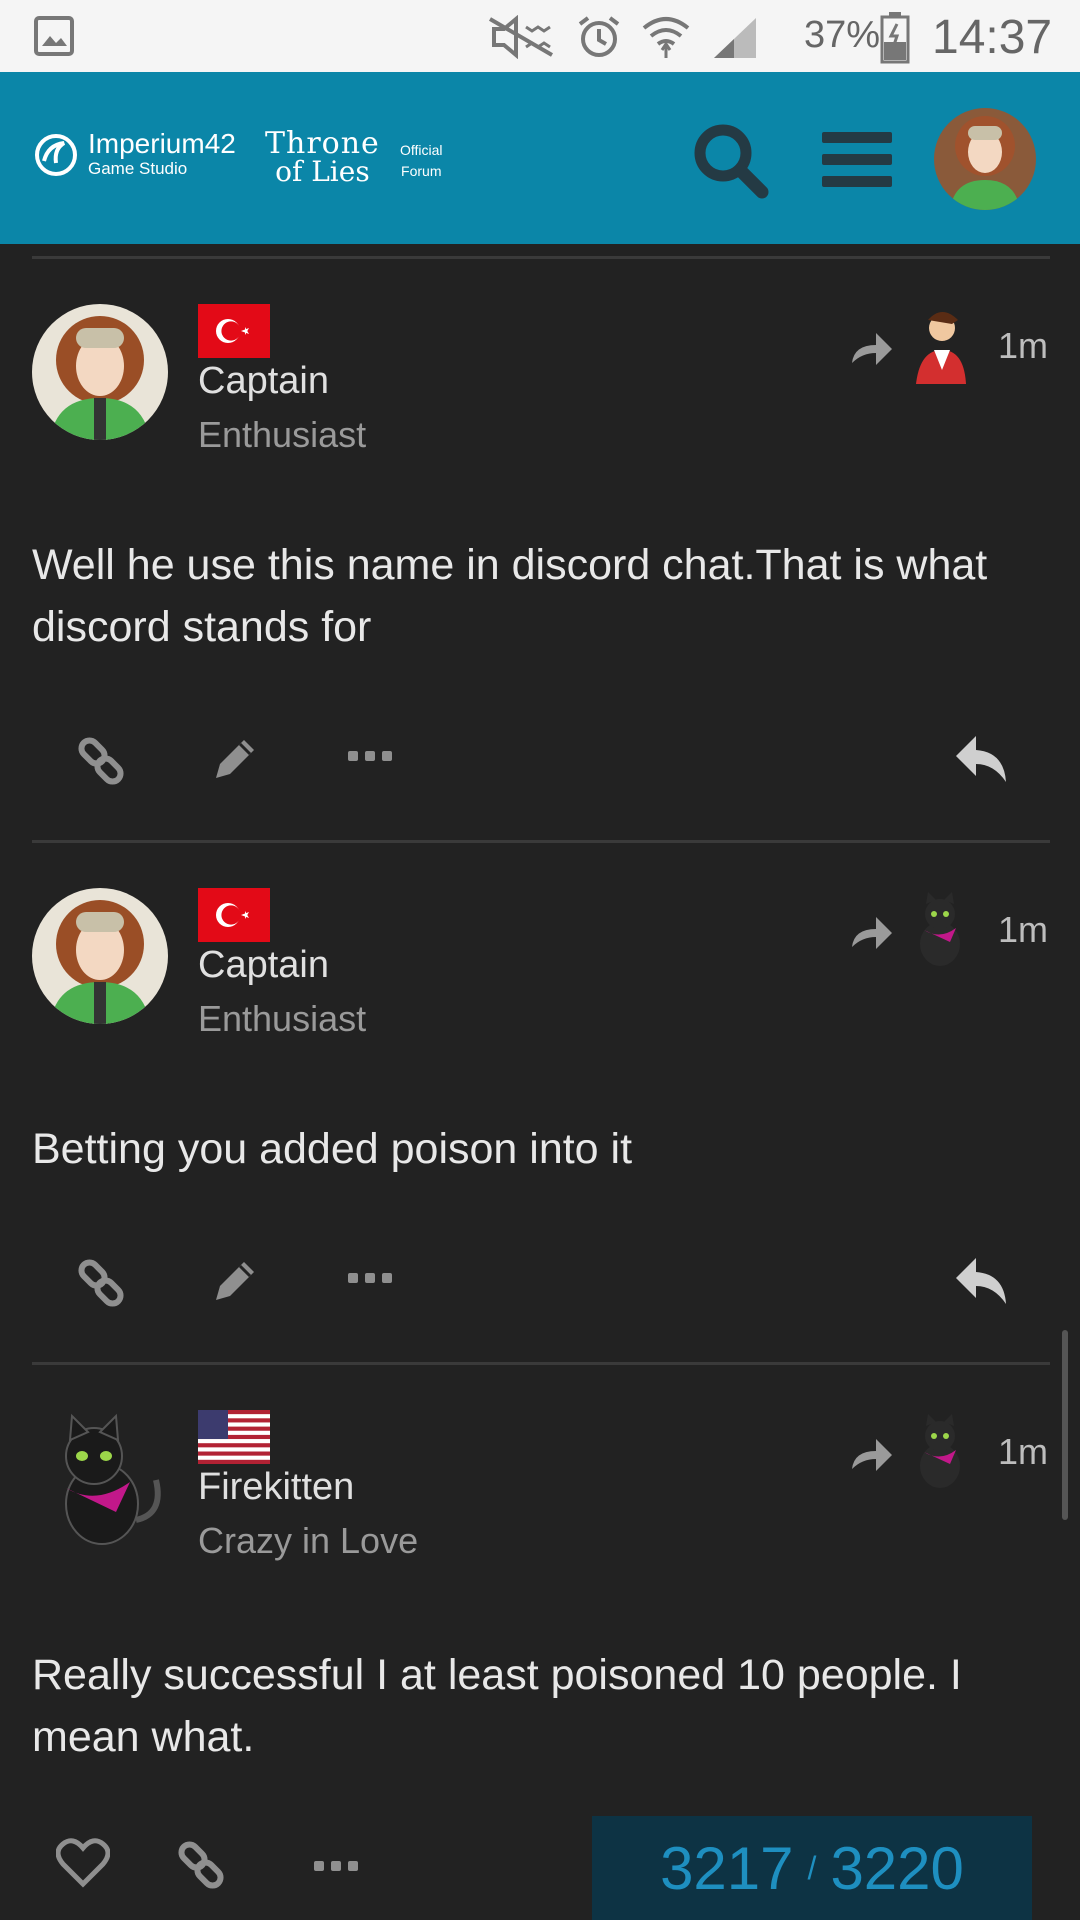 This screenshot has width=1080, height=1920. I want to click on usa-flag-icon, so click(234, 1437).